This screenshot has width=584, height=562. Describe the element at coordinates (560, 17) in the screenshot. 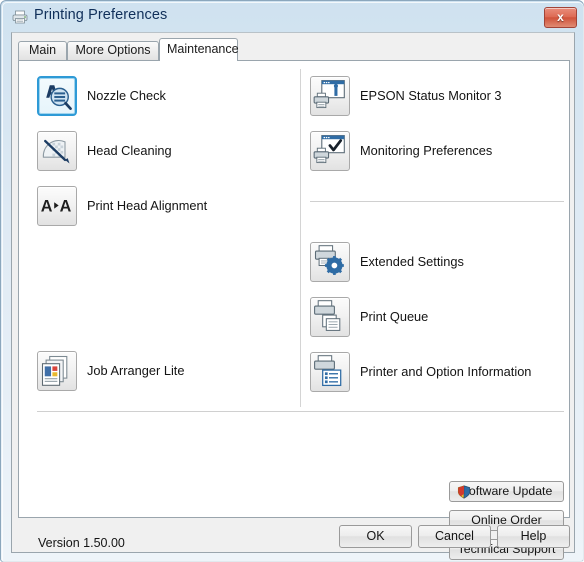

I see `close-button: x` at that location.